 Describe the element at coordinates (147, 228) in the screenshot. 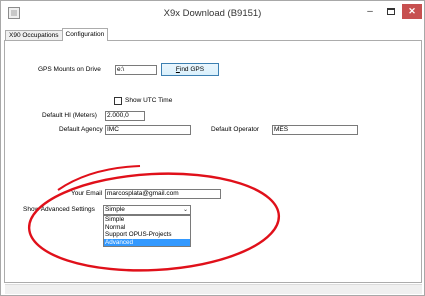

I see `dropdown-option: Normal` at that location.